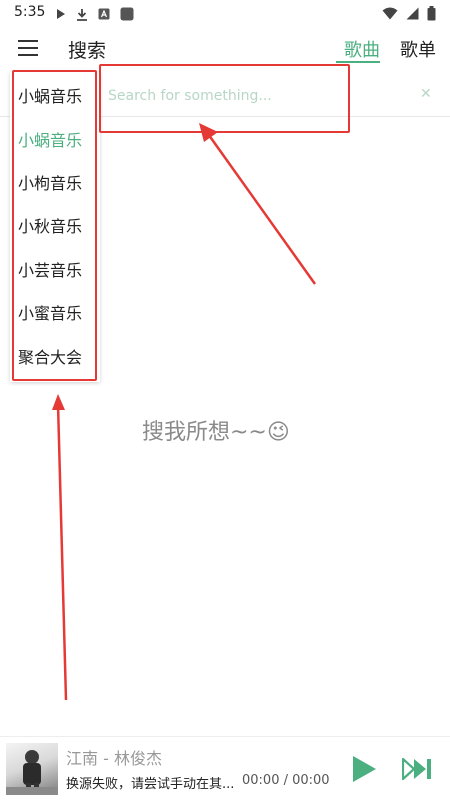 The image size is (450, 801). I want to click on menu-icon, so click(28, 48).